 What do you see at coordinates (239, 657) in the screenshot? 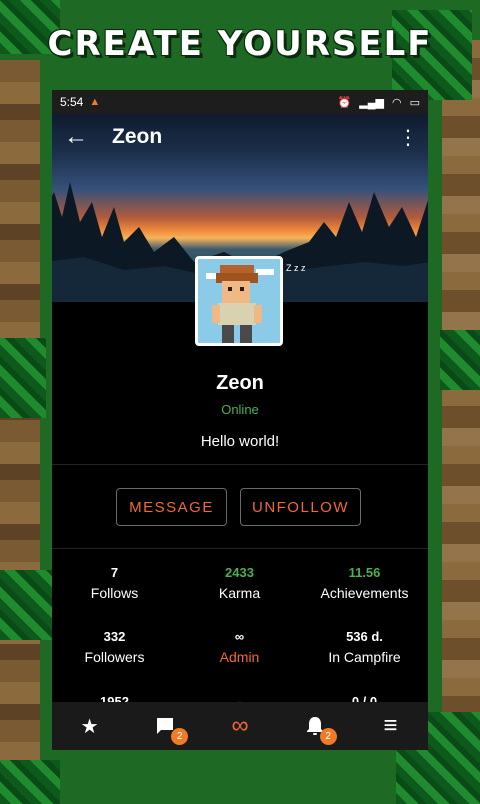
I see `stat-label: Admin` at bounding box center [239, 657].